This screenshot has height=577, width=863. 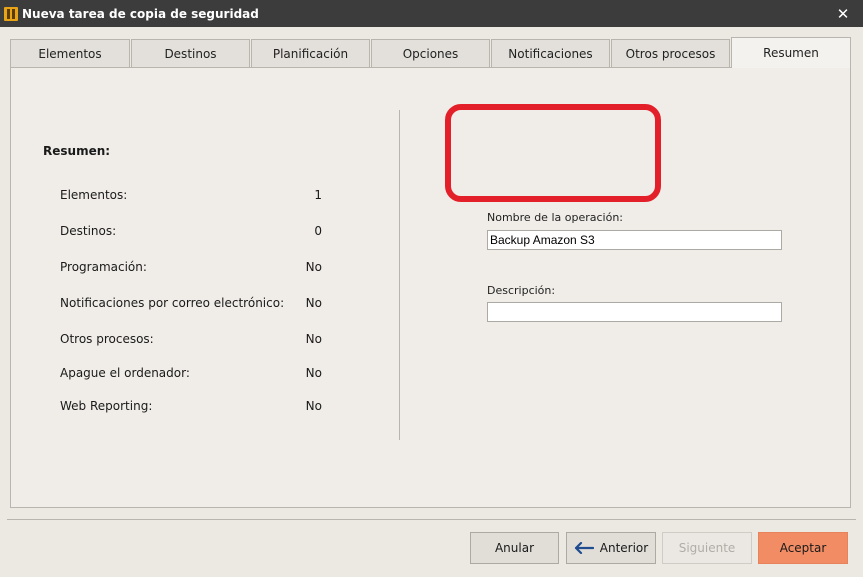 I want to click on back-button: Anterior, so click(x=611, y=548).